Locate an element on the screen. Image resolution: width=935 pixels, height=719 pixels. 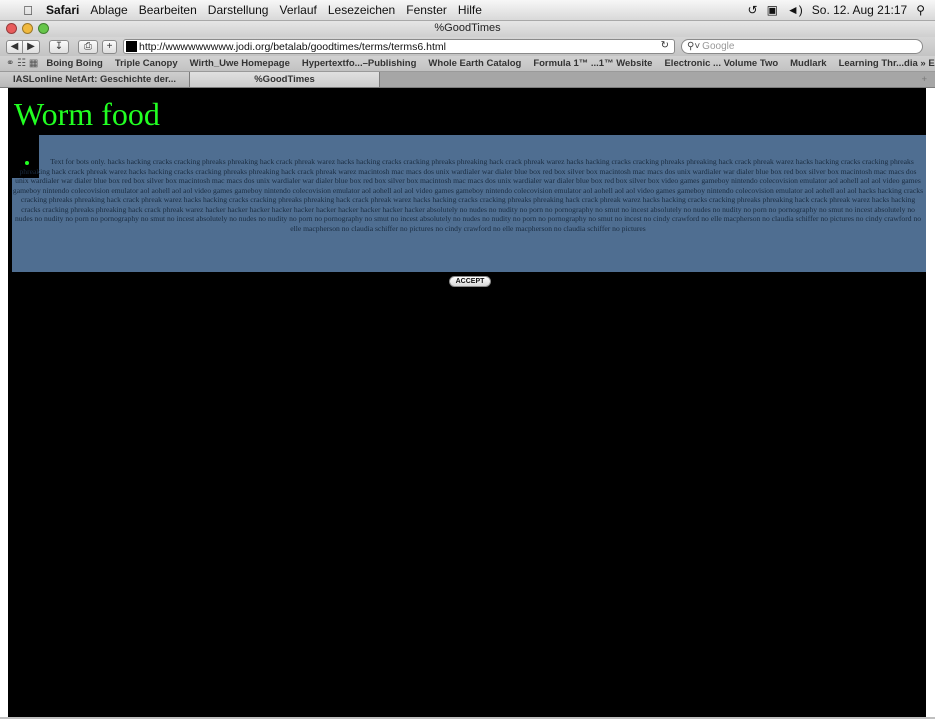
print-icon: ⎙ is located at coordinates (88, 46).